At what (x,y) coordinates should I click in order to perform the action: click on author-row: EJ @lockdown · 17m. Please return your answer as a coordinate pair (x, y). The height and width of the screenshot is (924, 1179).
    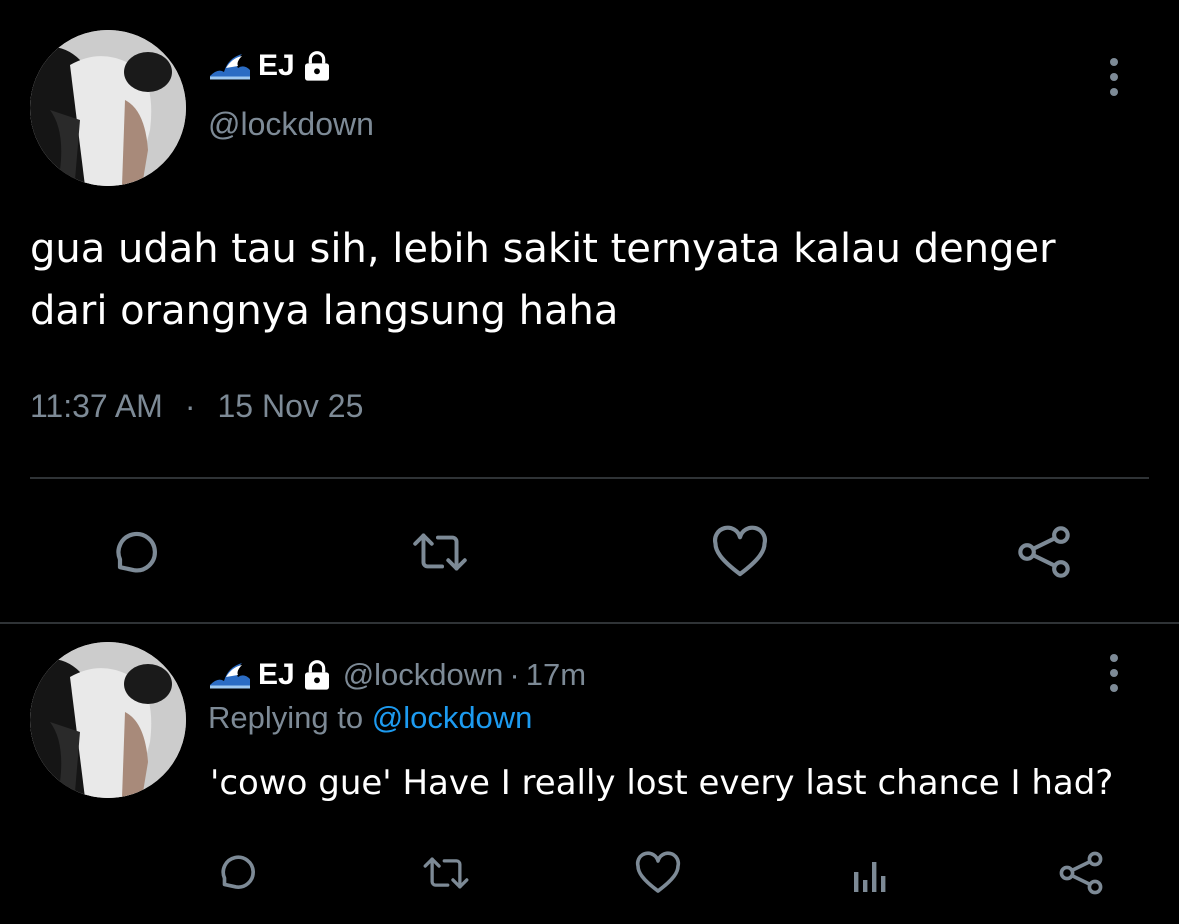
    Looking at the image, I should click on (397, 675).